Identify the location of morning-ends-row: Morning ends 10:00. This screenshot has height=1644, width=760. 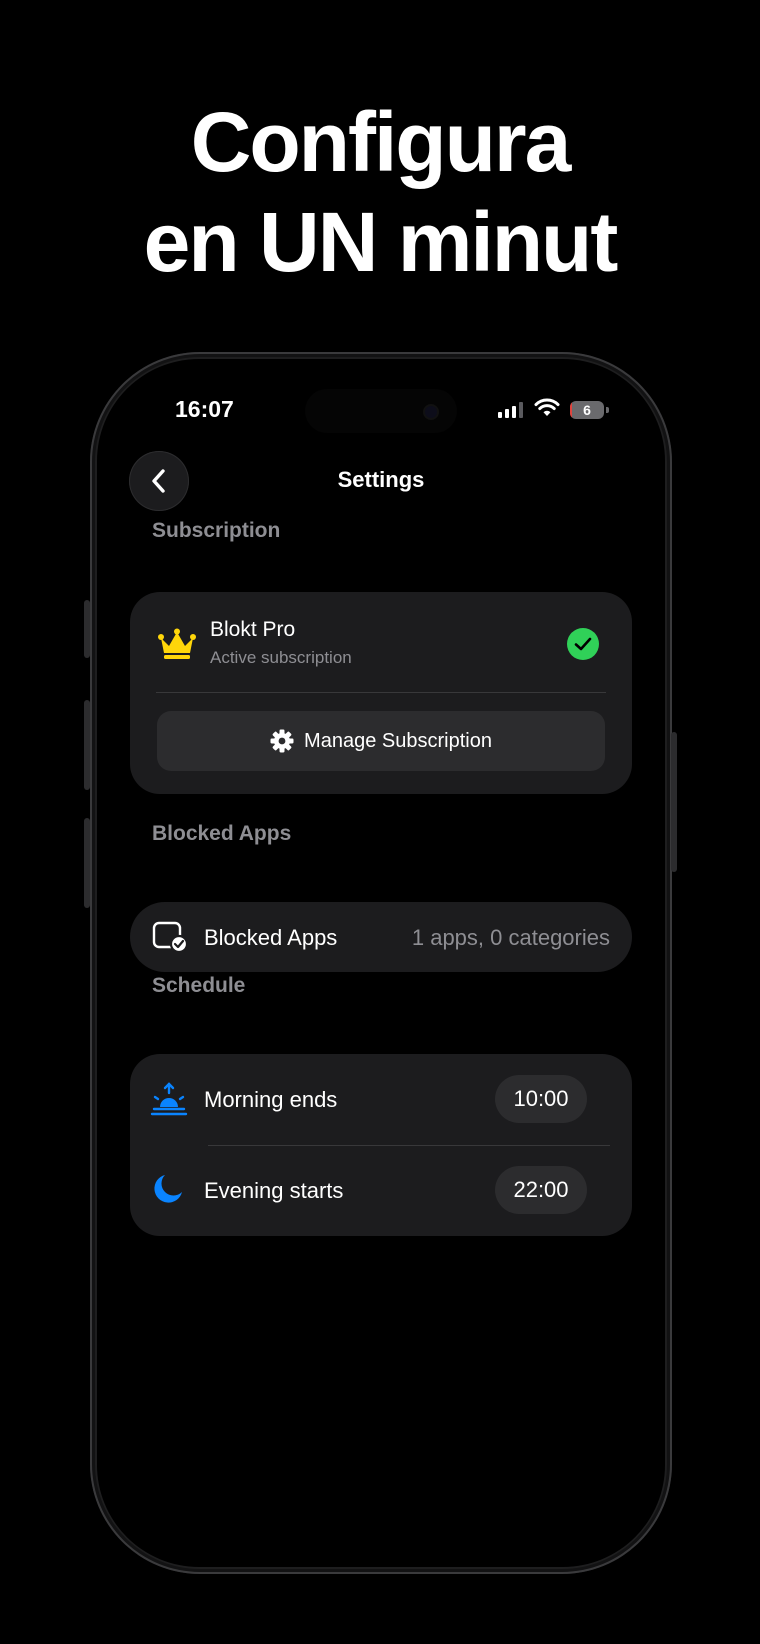
(381, 1099).